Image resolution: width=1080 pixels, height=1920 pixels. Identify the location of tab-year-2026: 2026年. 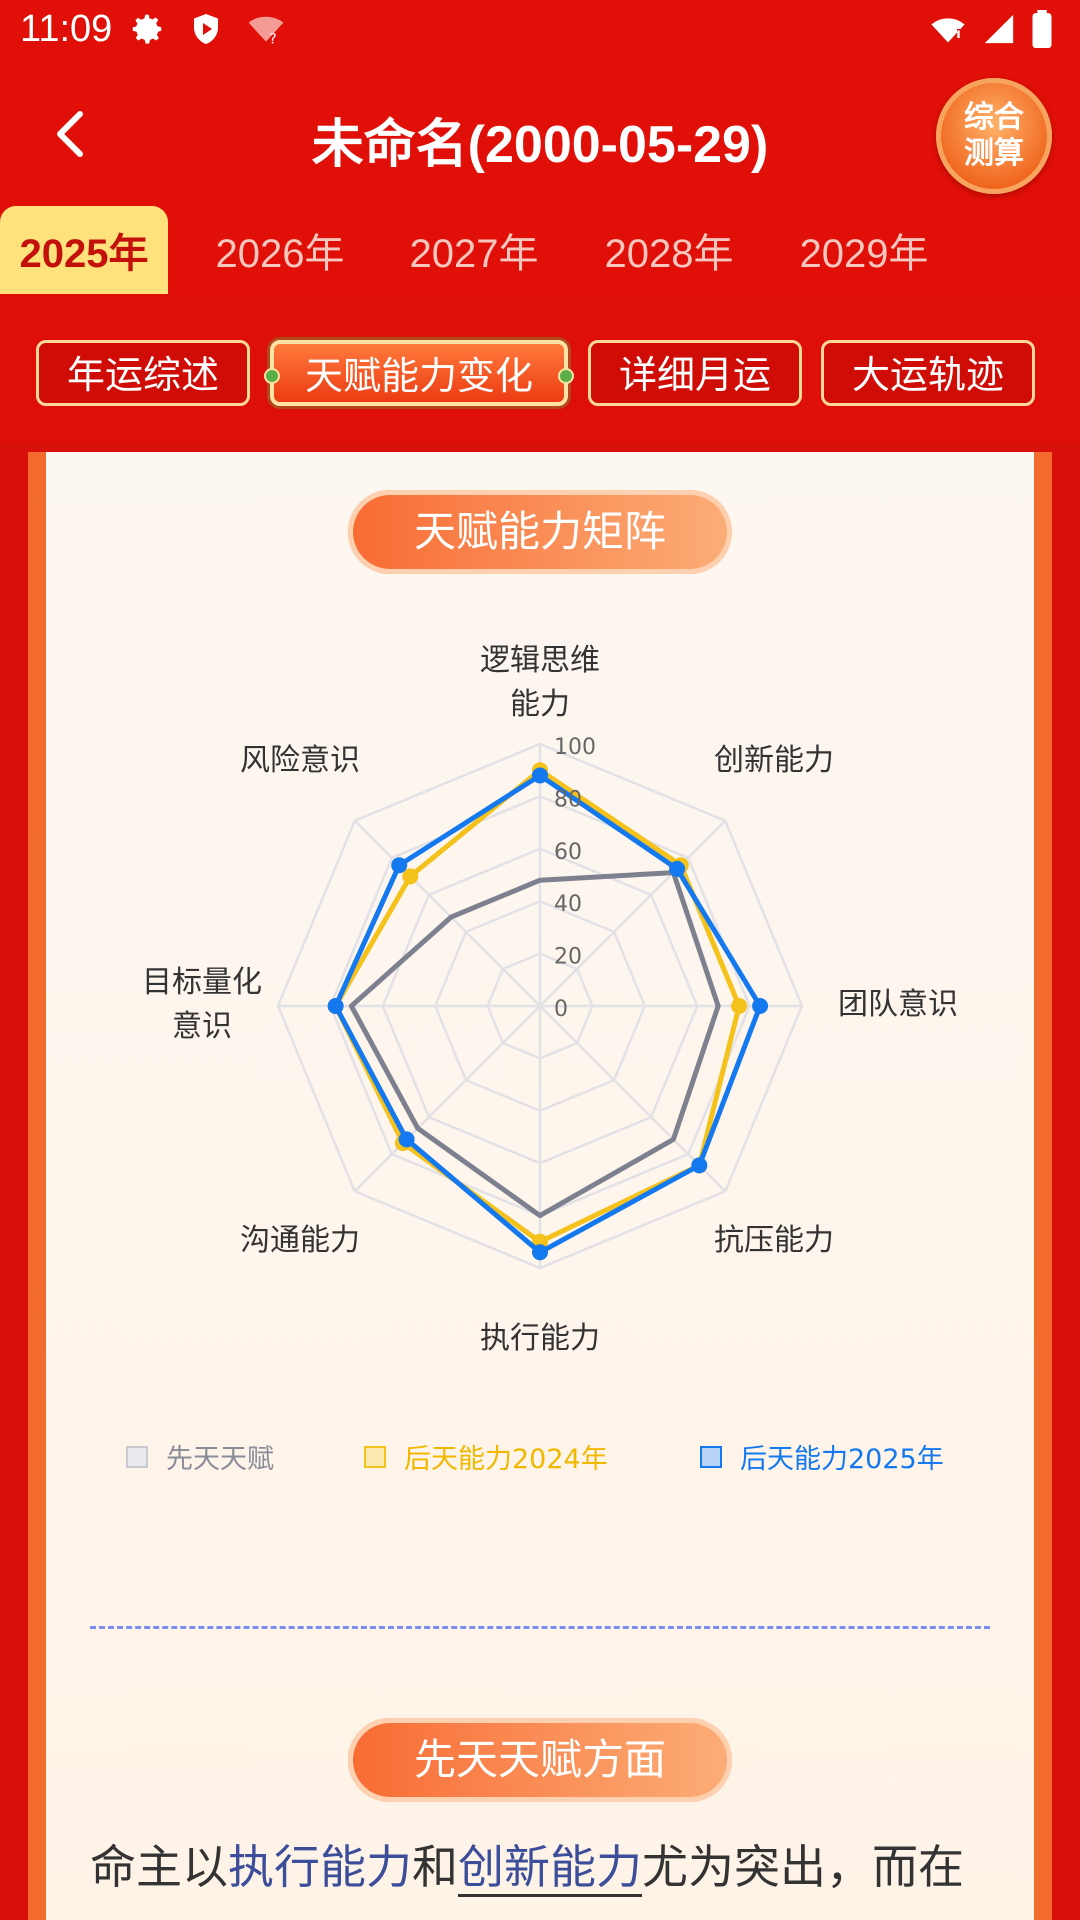
(280, 250).